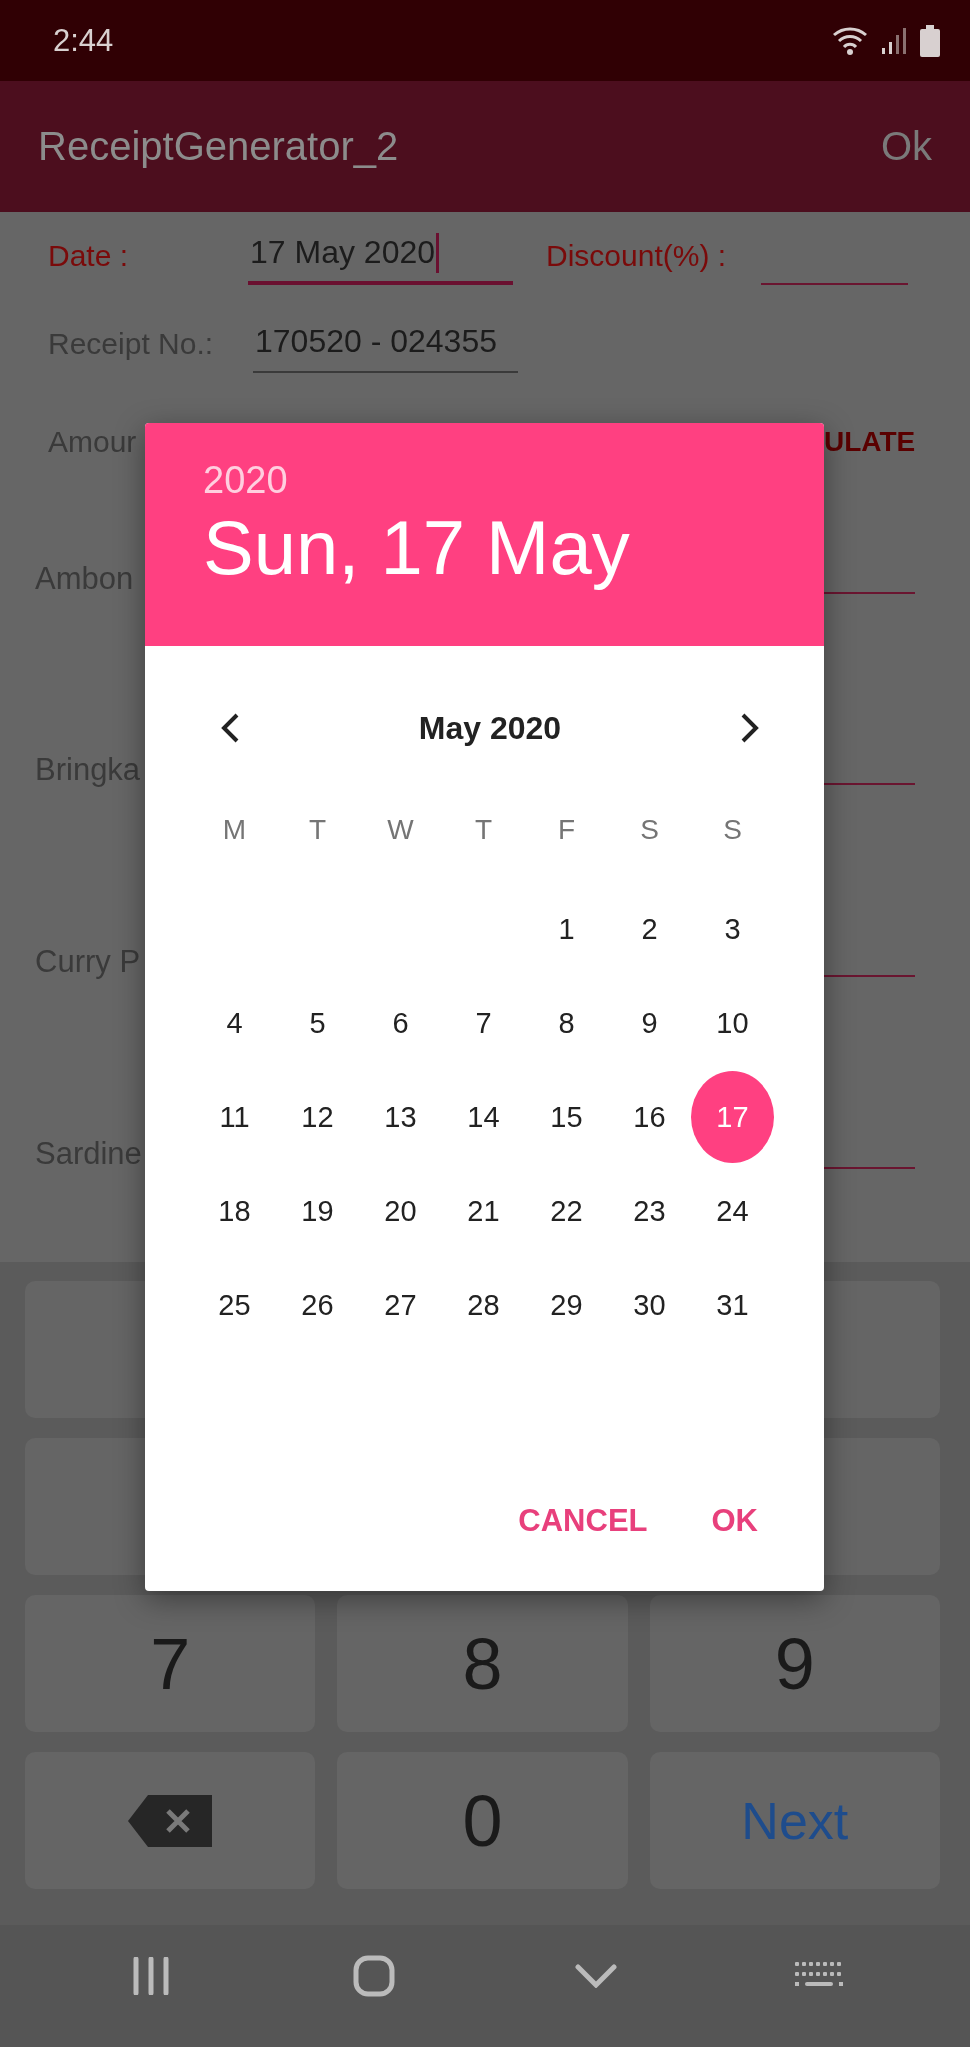 This screenshot has width=970, height=2047. Describe the element at coordinates (317, 1117) in the screenshot. I see `calendar-day: 12` at that location.